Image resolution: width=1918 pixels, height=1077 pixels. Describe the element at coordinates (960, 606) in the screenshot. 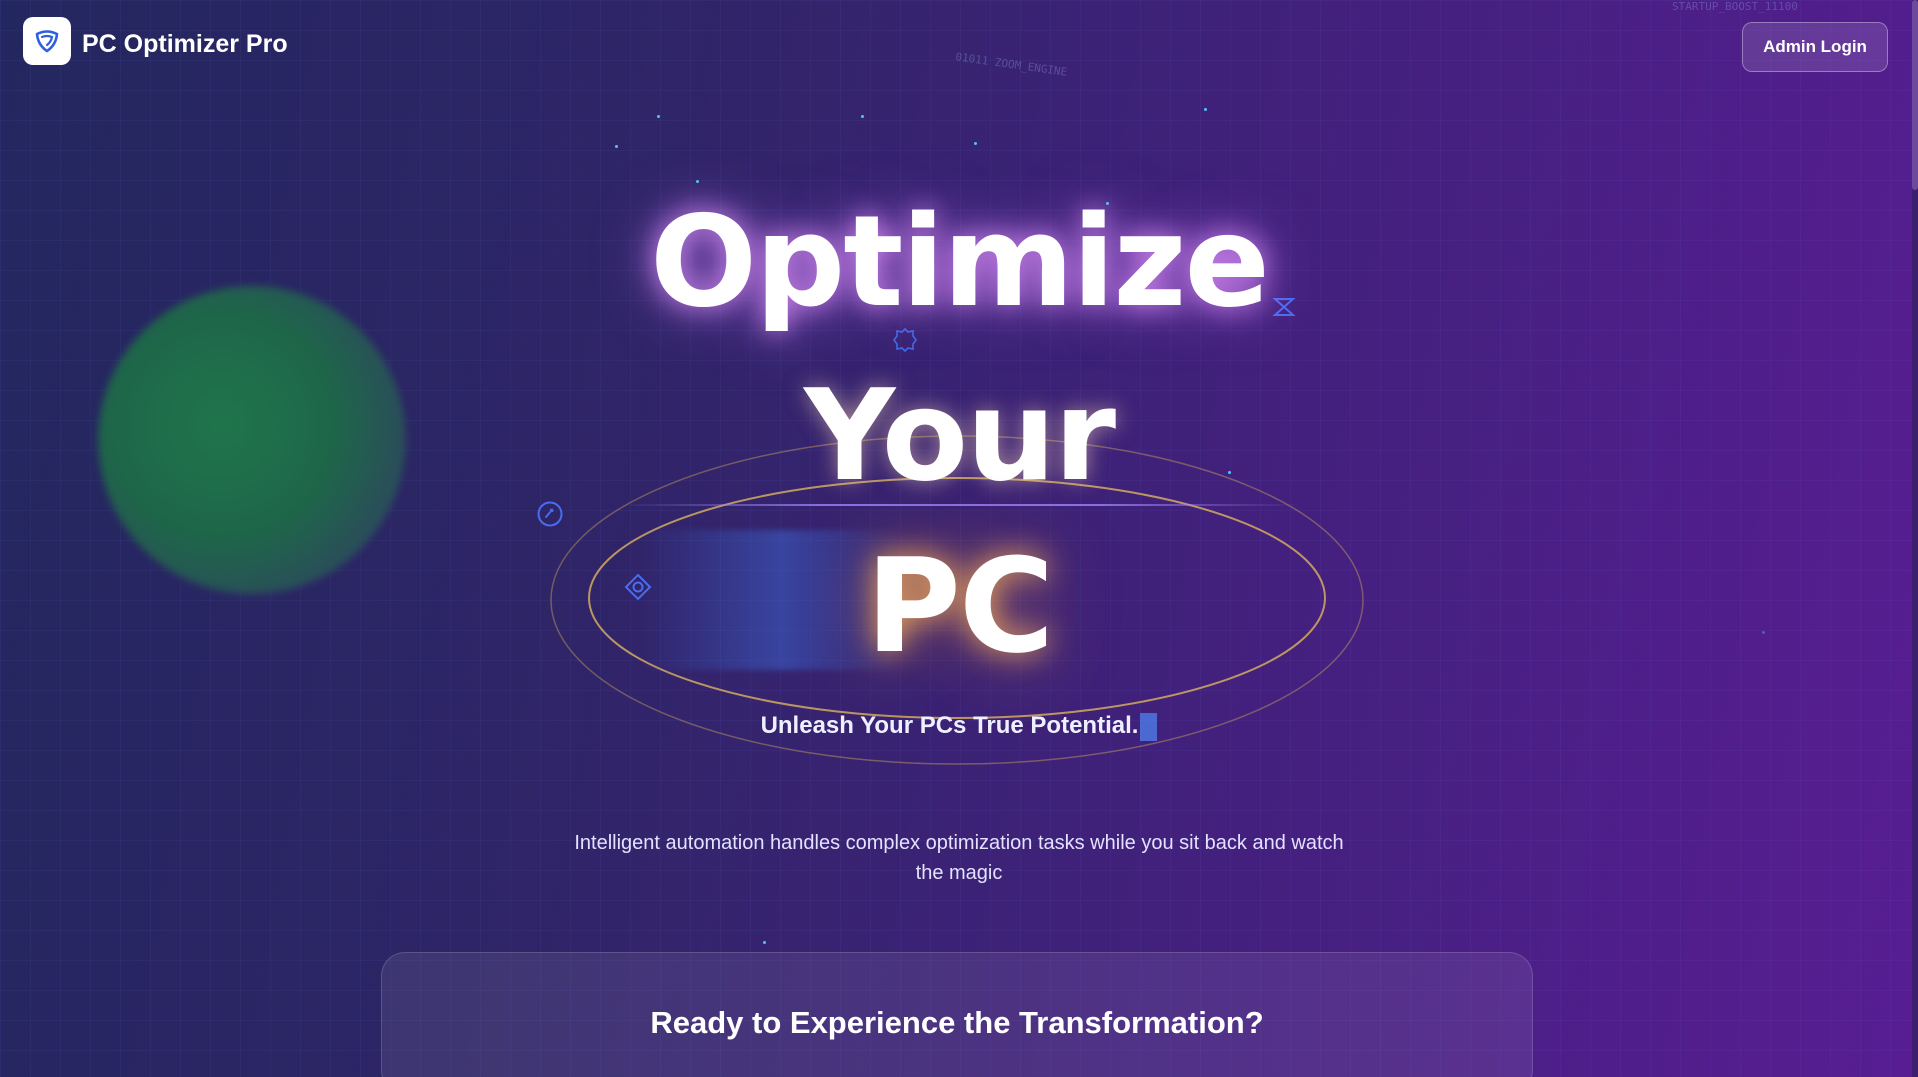

I see `hero-title-line-3: PC` at that location.